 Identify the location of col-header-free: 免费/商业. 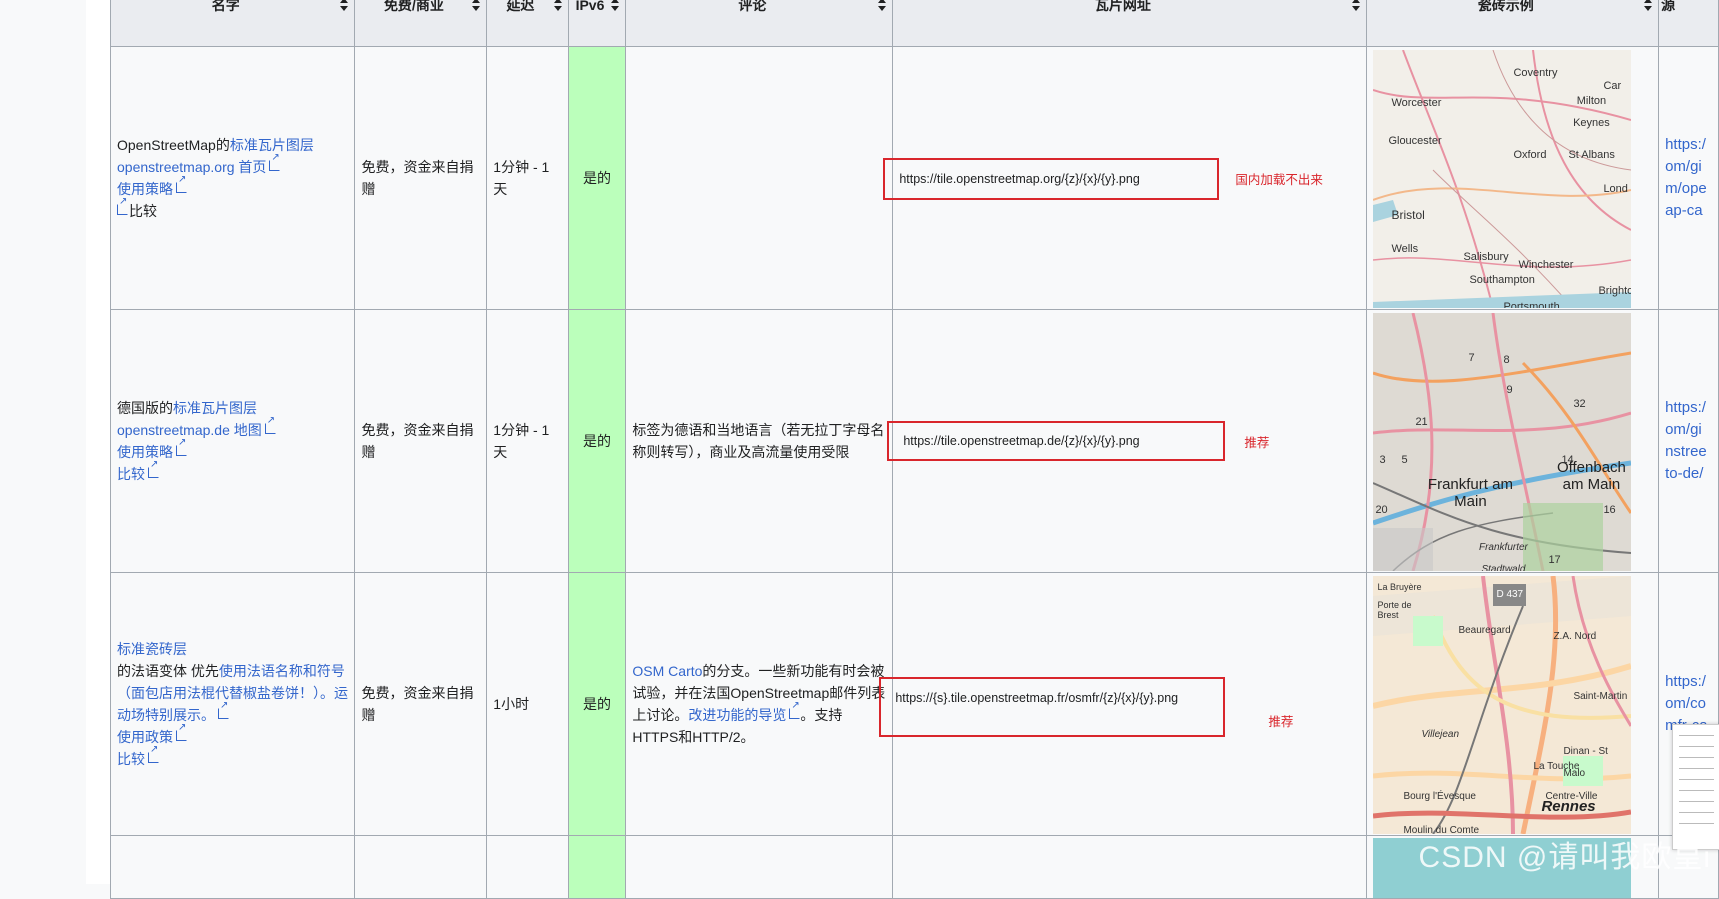
(421, 23).